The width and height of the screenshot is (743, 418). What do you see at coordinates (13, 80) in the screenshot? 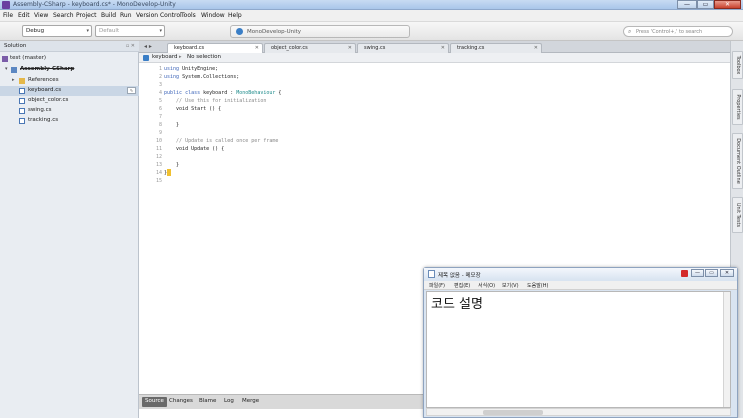
I see `expand-arrow-icon: ▸` at bounding box center [13, 80].